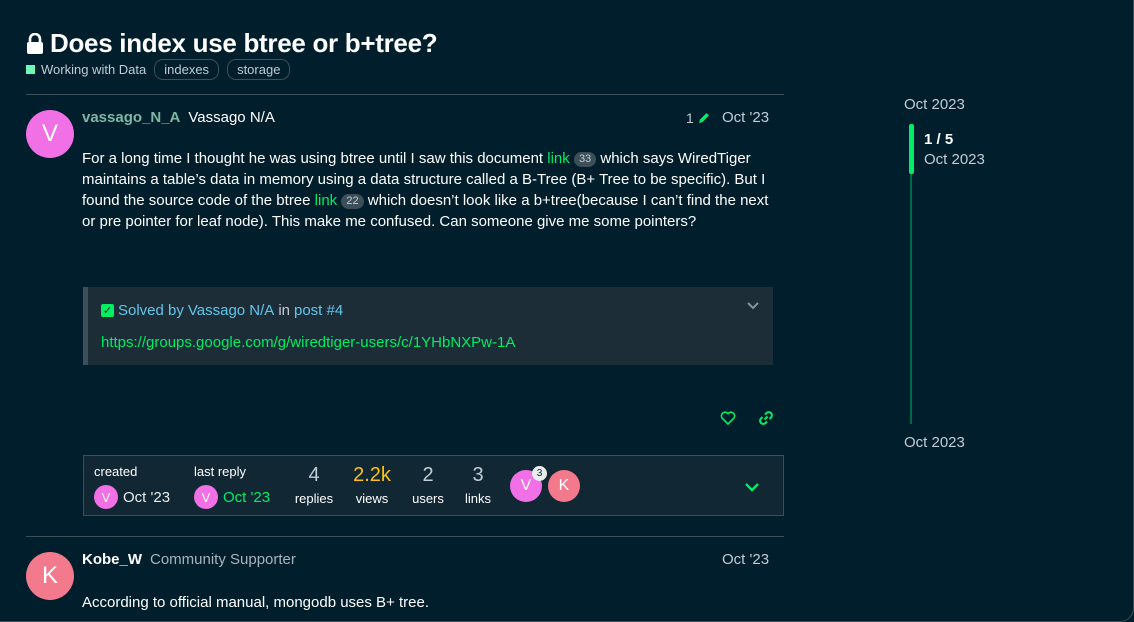 The width and height of the screenshot is (1134, 622). I want to click on last-reply-date: Oct '23, so click(246, 497).